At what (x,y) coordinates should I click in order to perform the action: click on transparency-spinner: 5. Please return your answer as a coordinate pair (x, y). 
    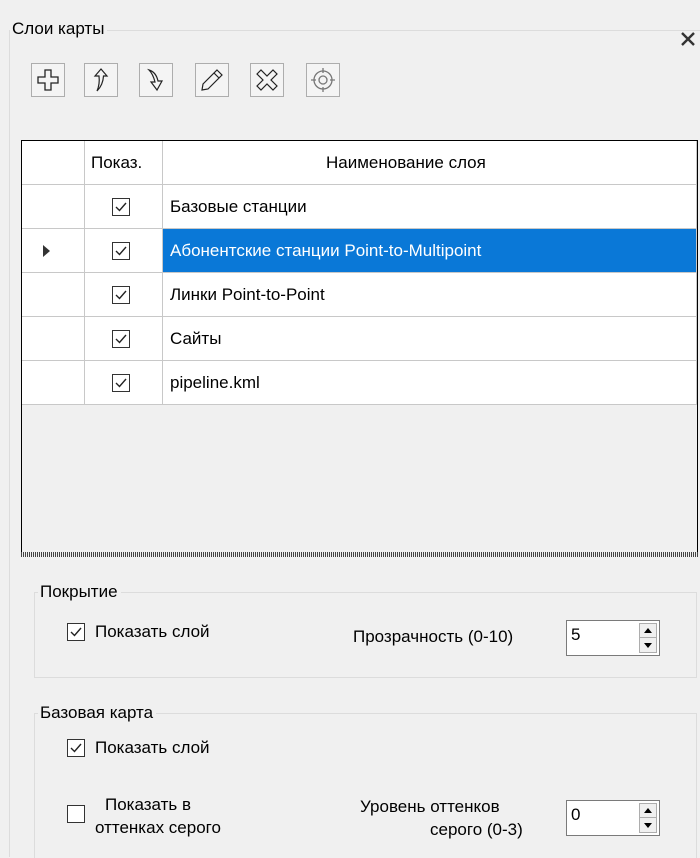
    Looking at the image, I should click on (613, 638).